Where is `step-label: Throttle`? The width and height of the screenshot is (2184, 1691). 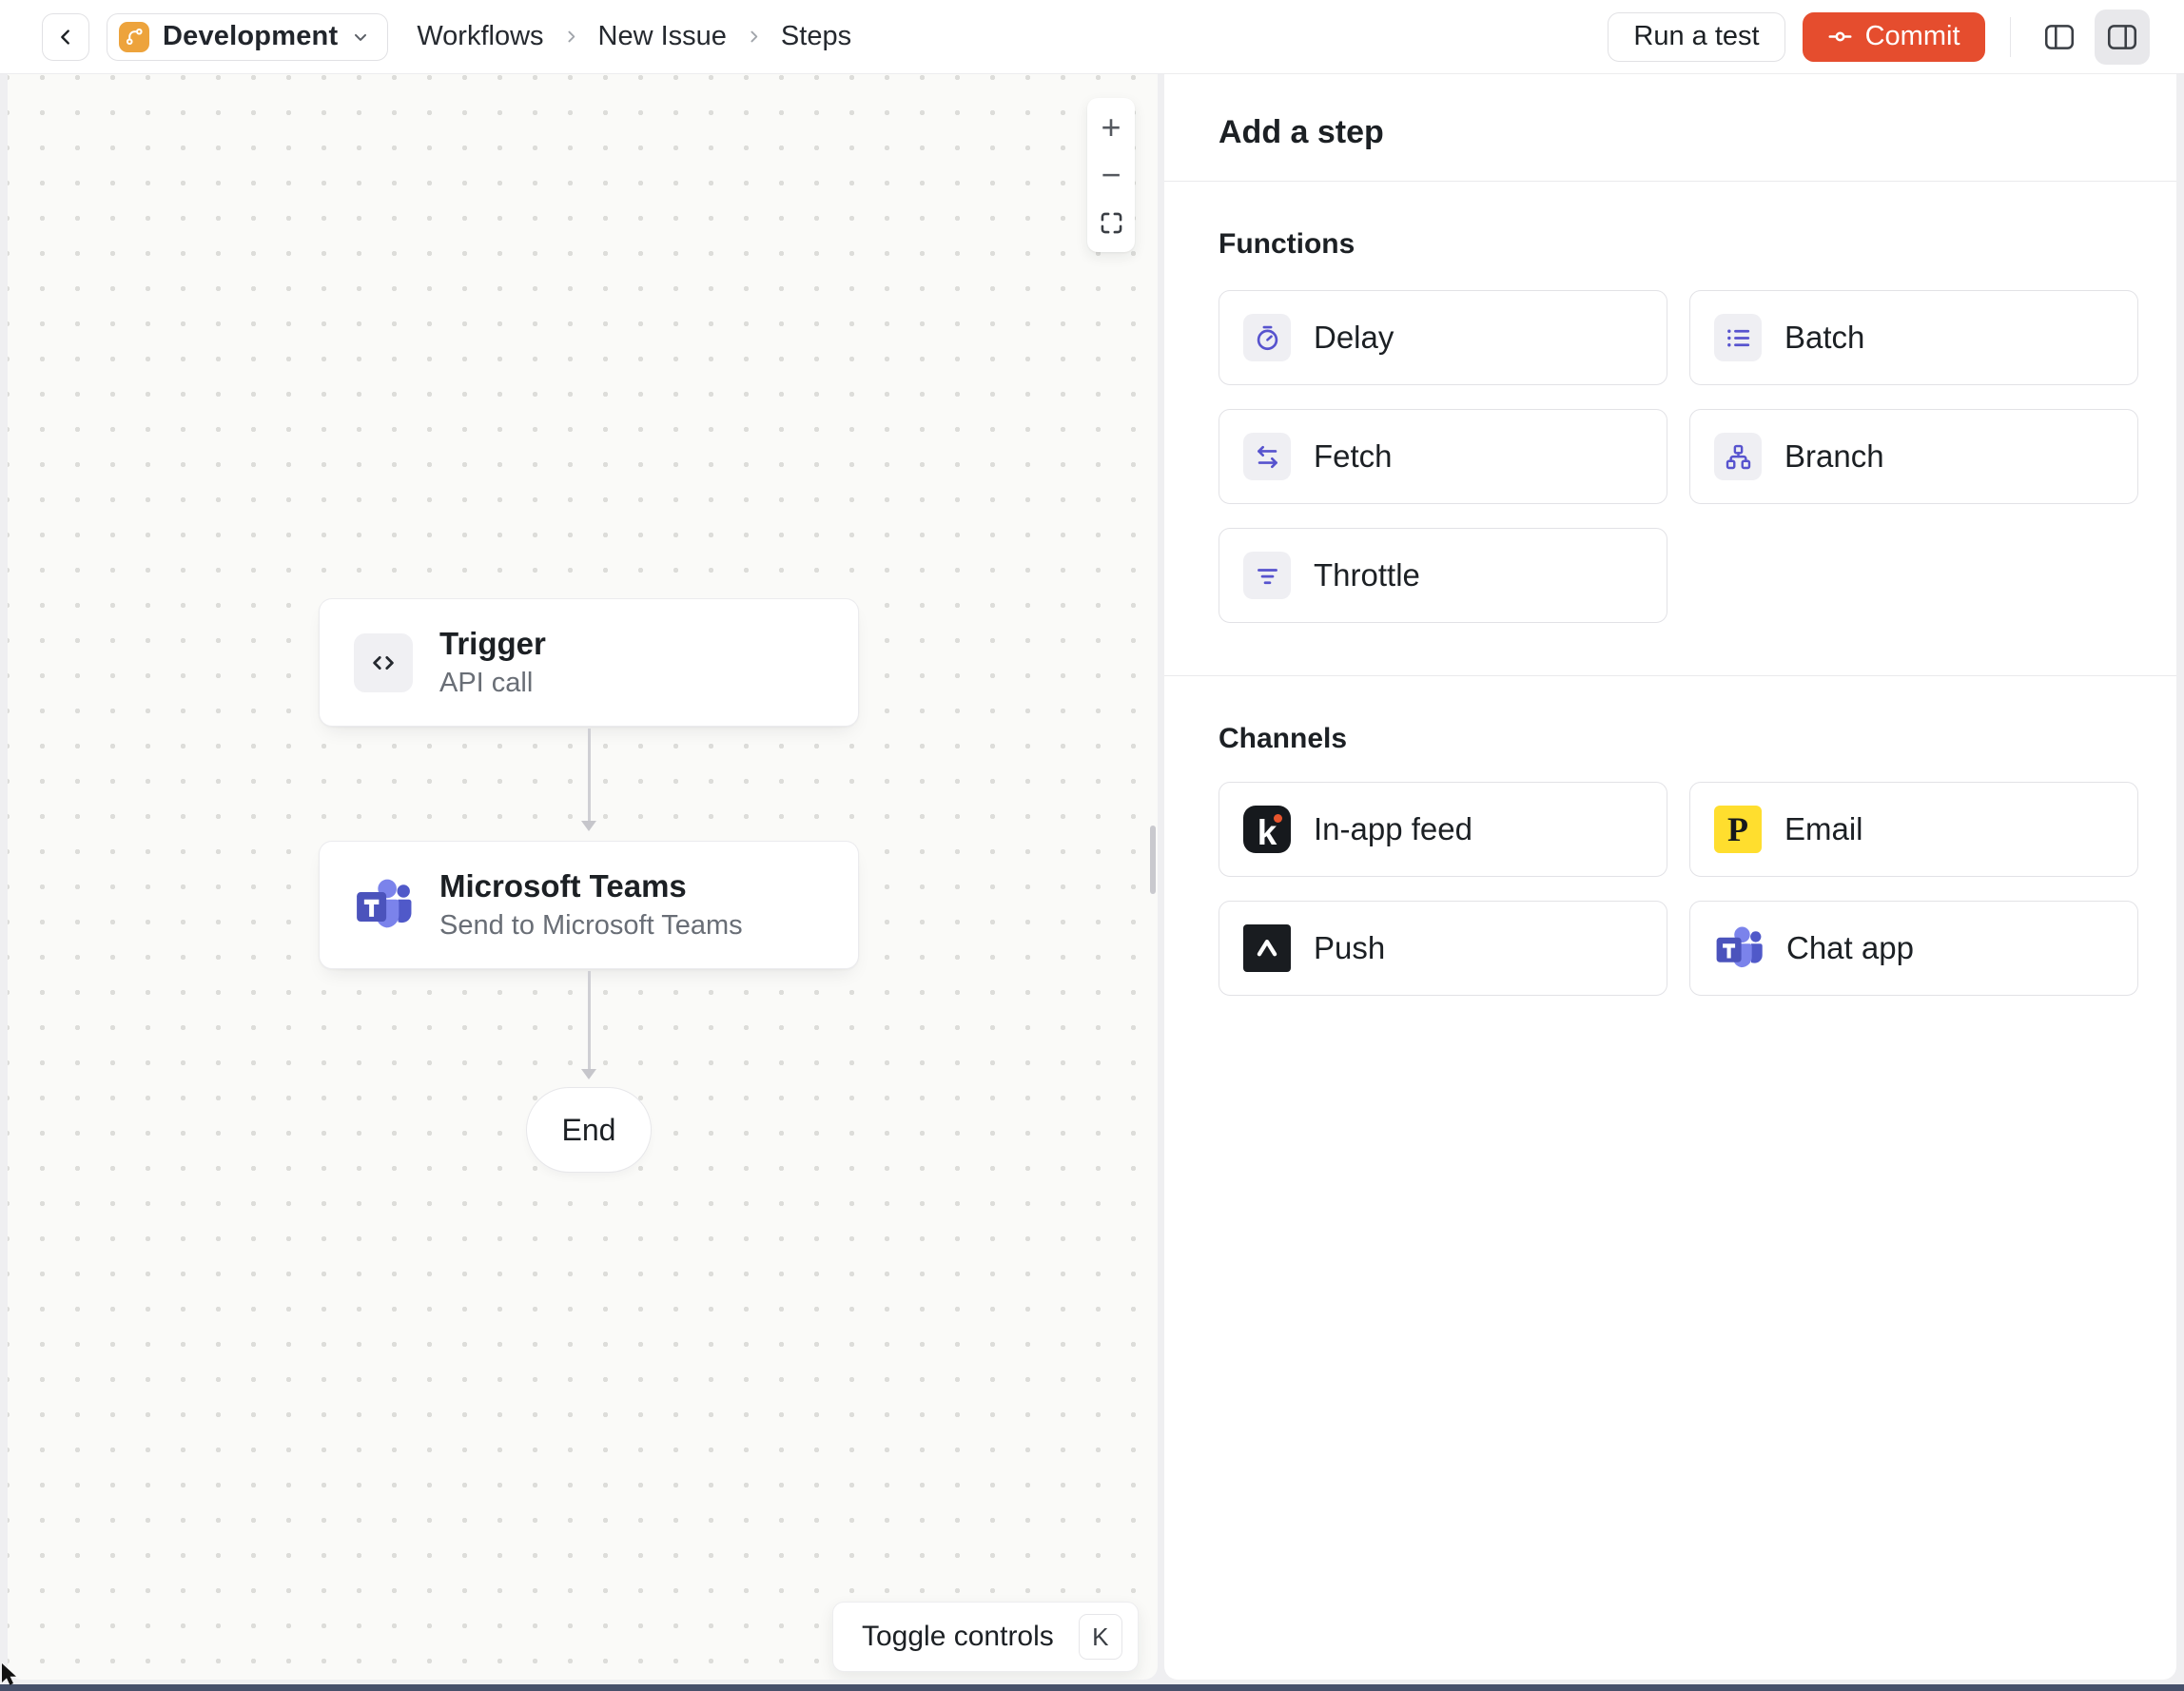 step-label: Throttle is located at coordinates (1367, 575).